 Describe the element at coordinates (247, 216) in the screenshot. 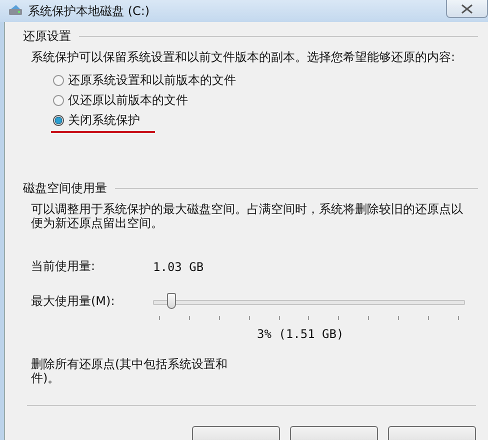

I see `description-text: 可以调整用于系统保护的最大磁盘空间。占满空间时，系统将删除较旧的还原点以便为新还原点留出空间。` at that location.